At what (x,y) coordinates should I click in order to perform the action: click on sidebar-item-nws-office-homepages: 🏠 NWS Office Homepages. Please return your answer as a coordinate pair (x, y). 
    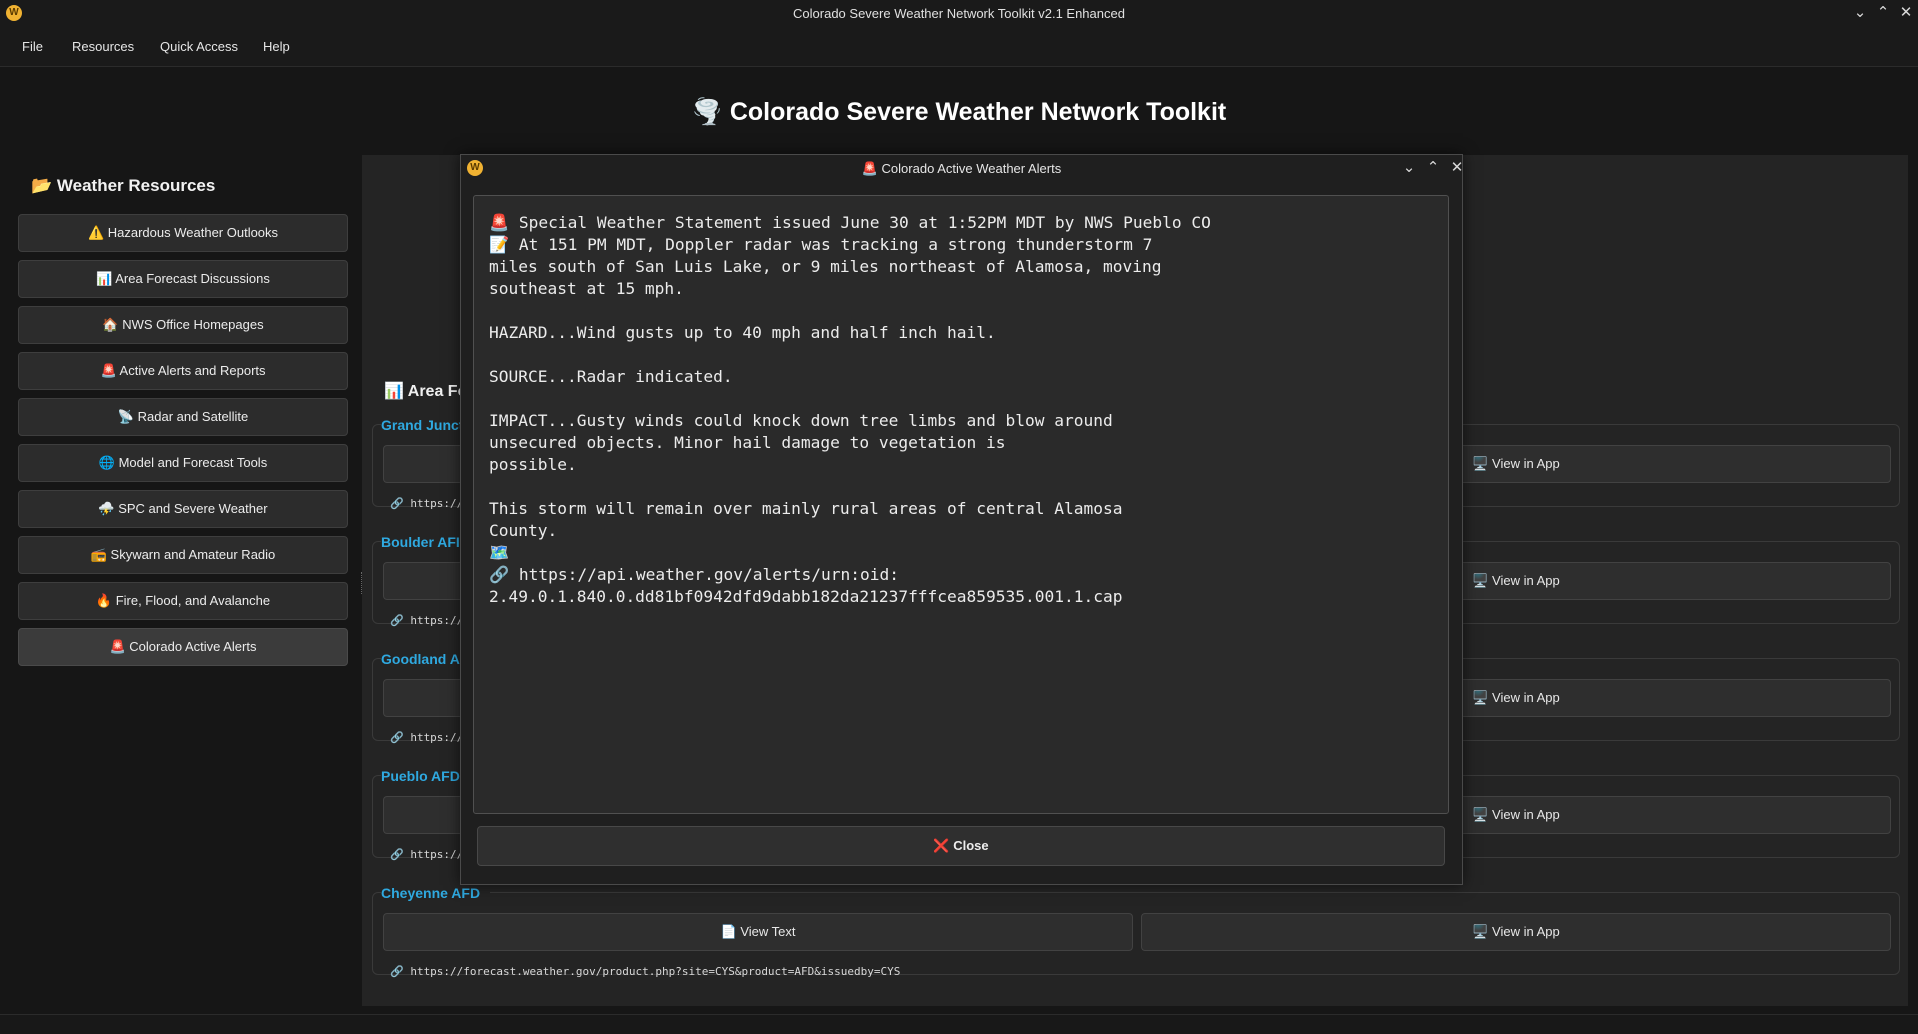
    Looking at the image, I should click on (183, 325).